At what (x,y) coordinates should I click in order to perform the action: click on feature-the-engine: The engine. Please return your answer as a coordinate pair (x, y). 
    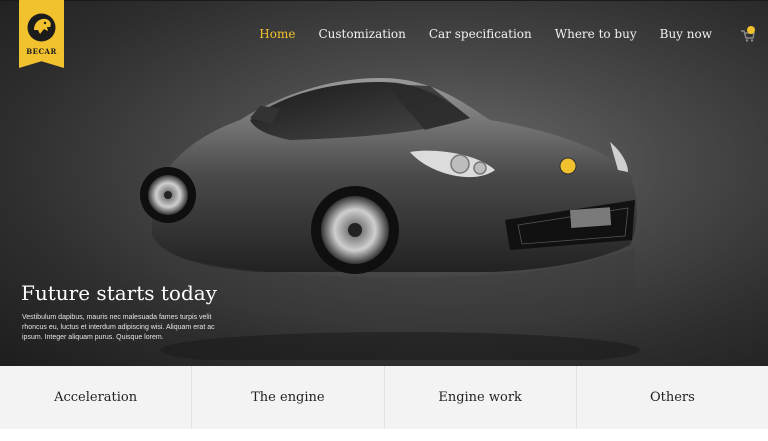
    Looking at the image, I should click on (288, 397).